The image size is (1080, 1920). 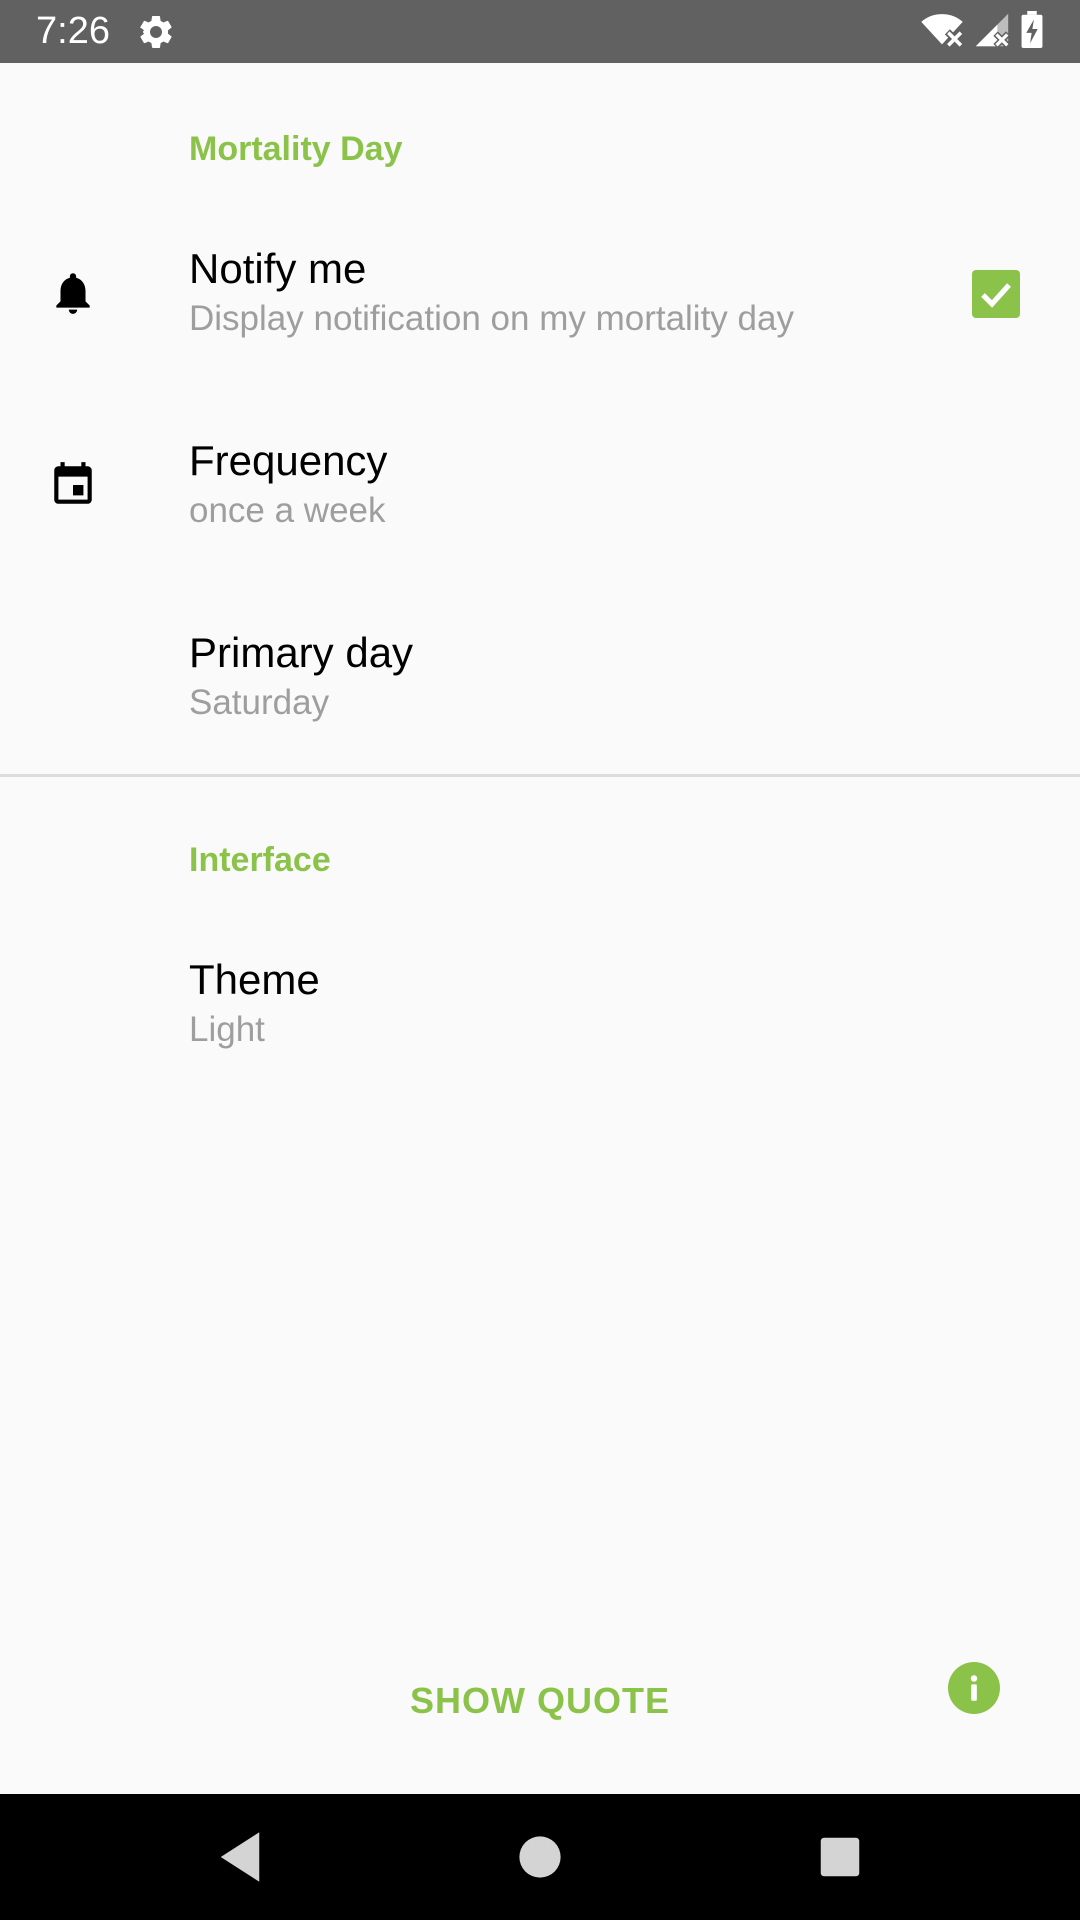 I want to click on pref-title: Notify me, so click(x=278, y=268).